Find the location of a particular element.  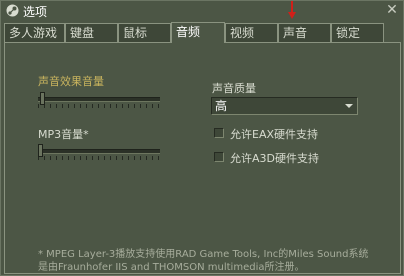

mp3-volume-ticks is located at coordinates (99, 158).